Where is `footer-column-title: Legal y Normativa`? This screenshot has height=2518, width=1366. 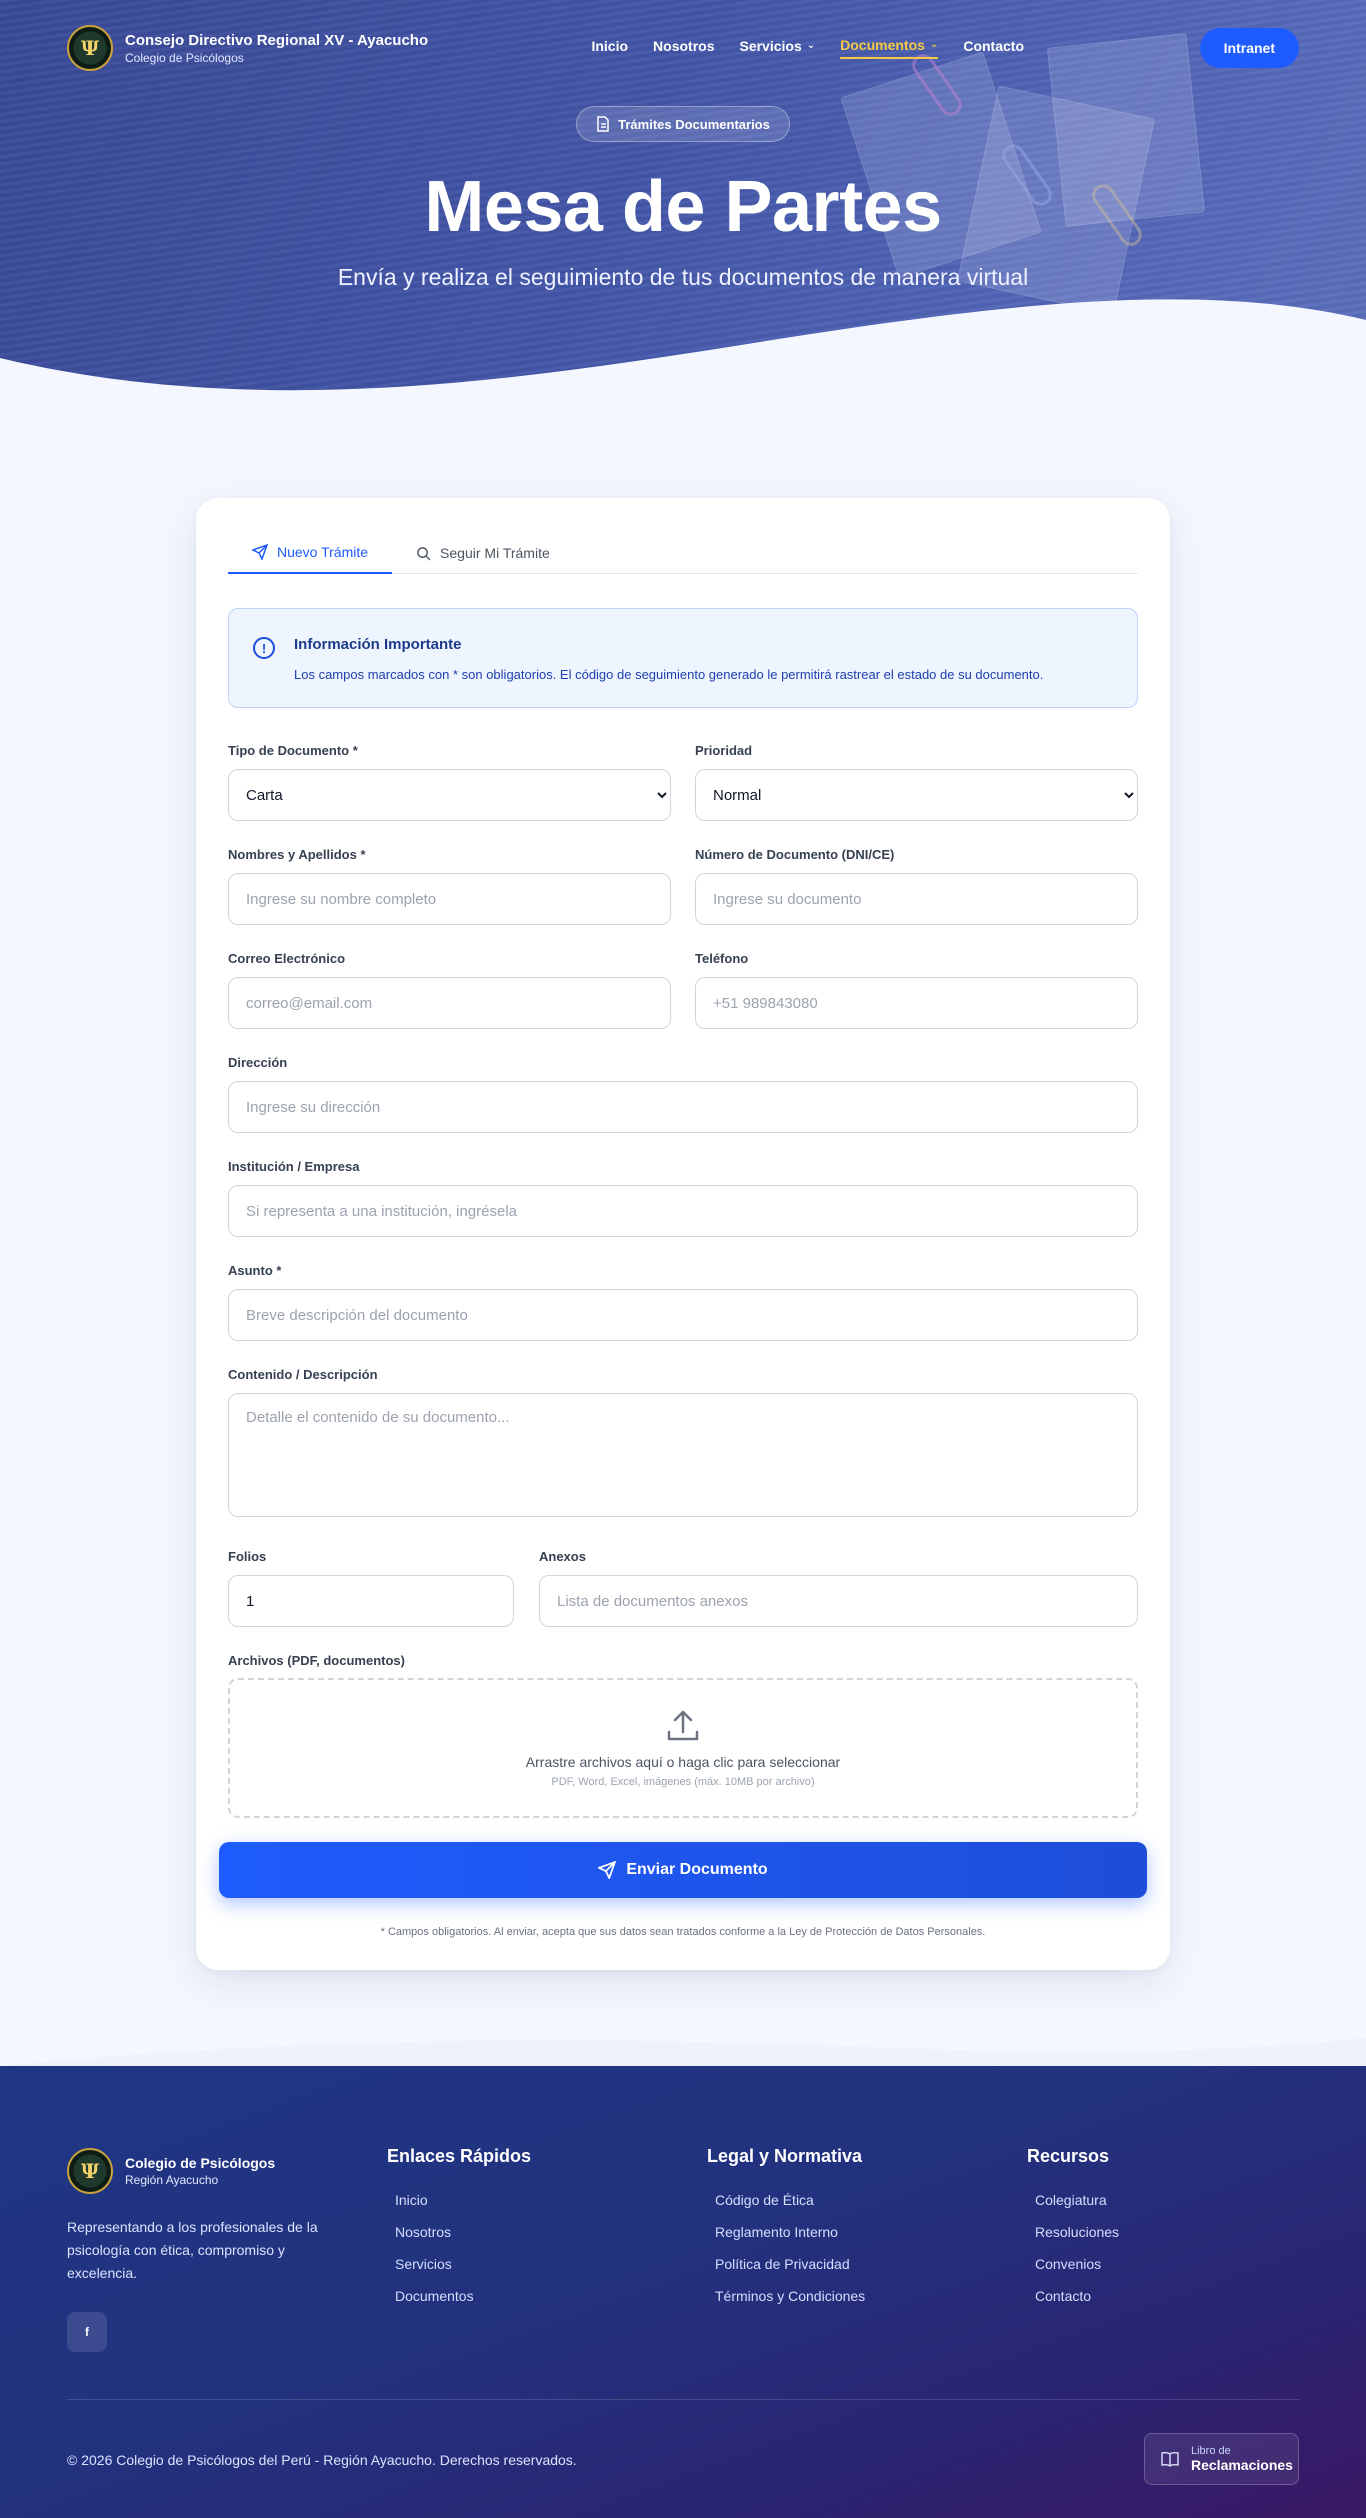
footer-column-title: Legal y Normativa is located at coordinates (785, 2156).